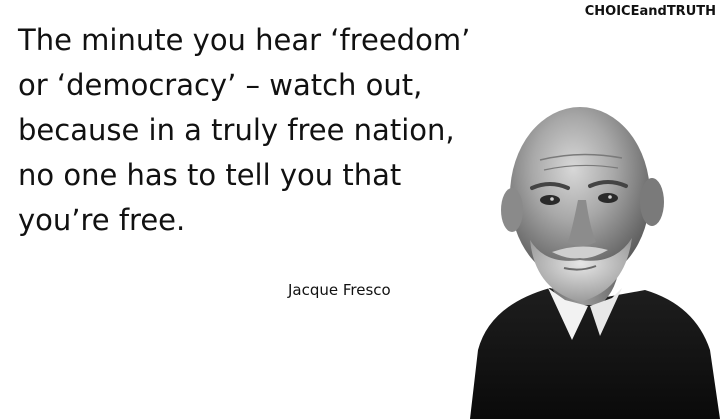  I want to click on author-name: Jacque Fresco, so click(339, 290).